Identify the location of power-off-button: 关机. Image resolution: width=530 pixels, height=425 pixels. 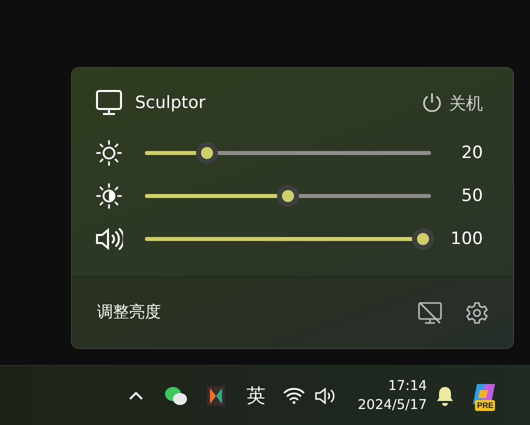
(452, 103).